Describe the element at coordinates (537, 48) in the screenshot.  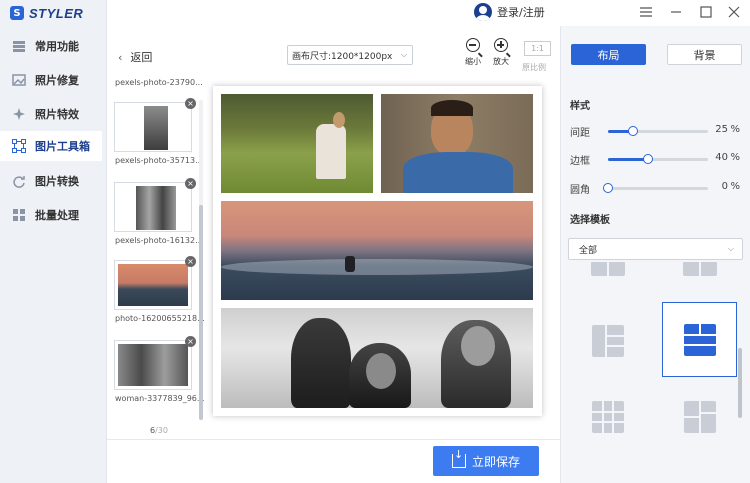
I see `original-ratio-button: 1:1` at that location.